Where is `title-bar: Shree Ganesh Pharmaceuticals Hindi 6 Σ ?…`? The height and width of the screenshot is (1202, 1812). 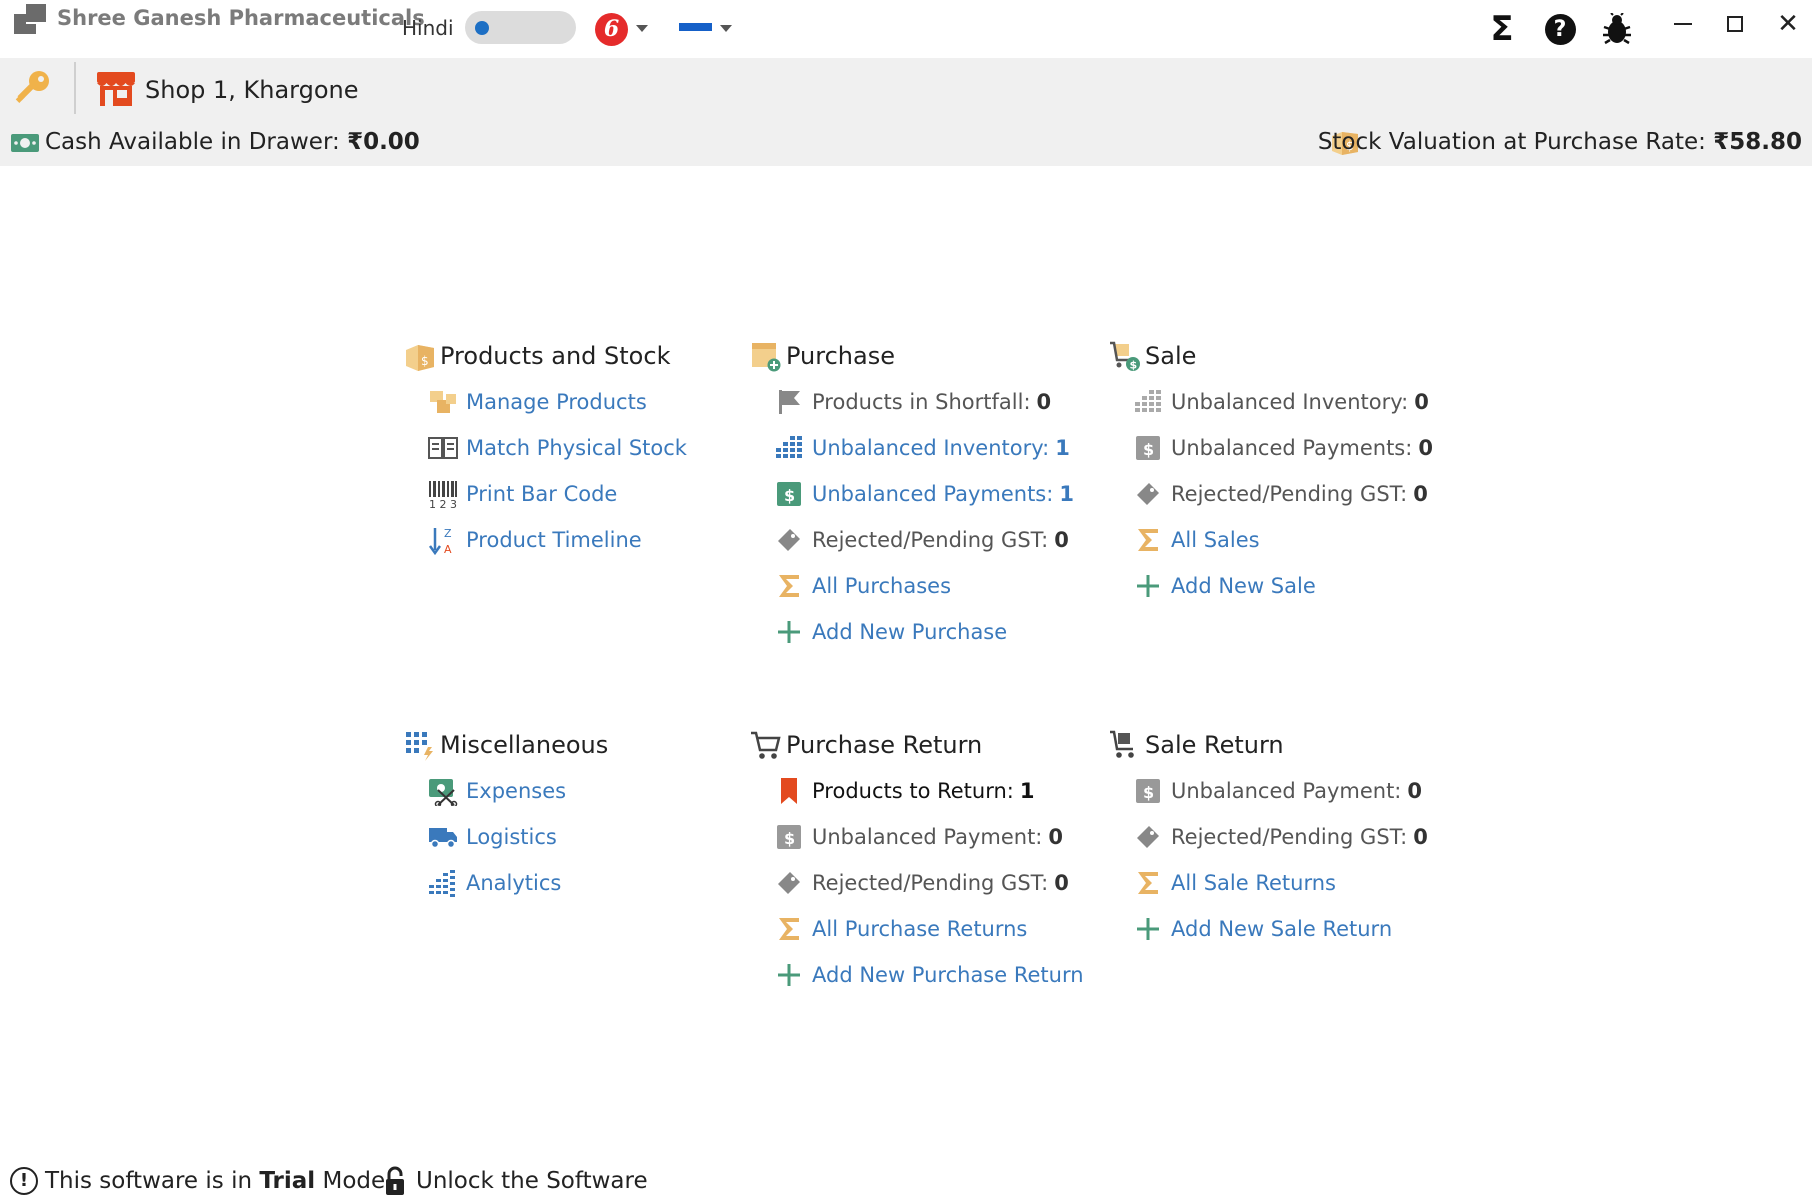
title-bar: Shree Ganesh Pharmaceuticals Hindi 6 Σ ?… is located at coordinates (906, 29).